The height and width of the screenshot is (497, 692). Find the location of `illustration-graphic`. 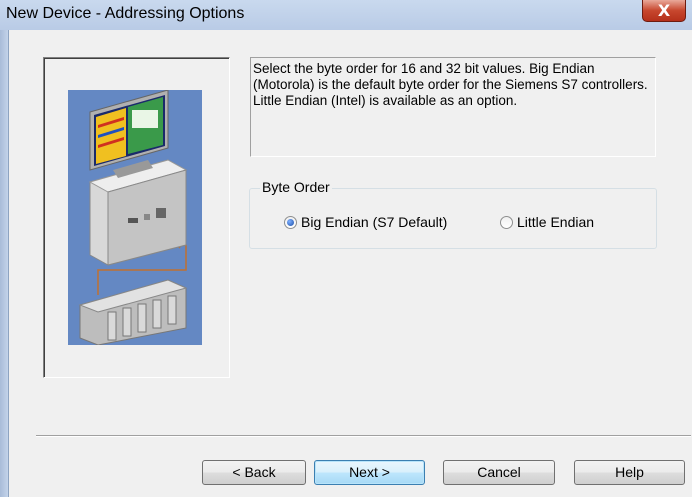

illustration-graphic is located at coordinates (133, 217).